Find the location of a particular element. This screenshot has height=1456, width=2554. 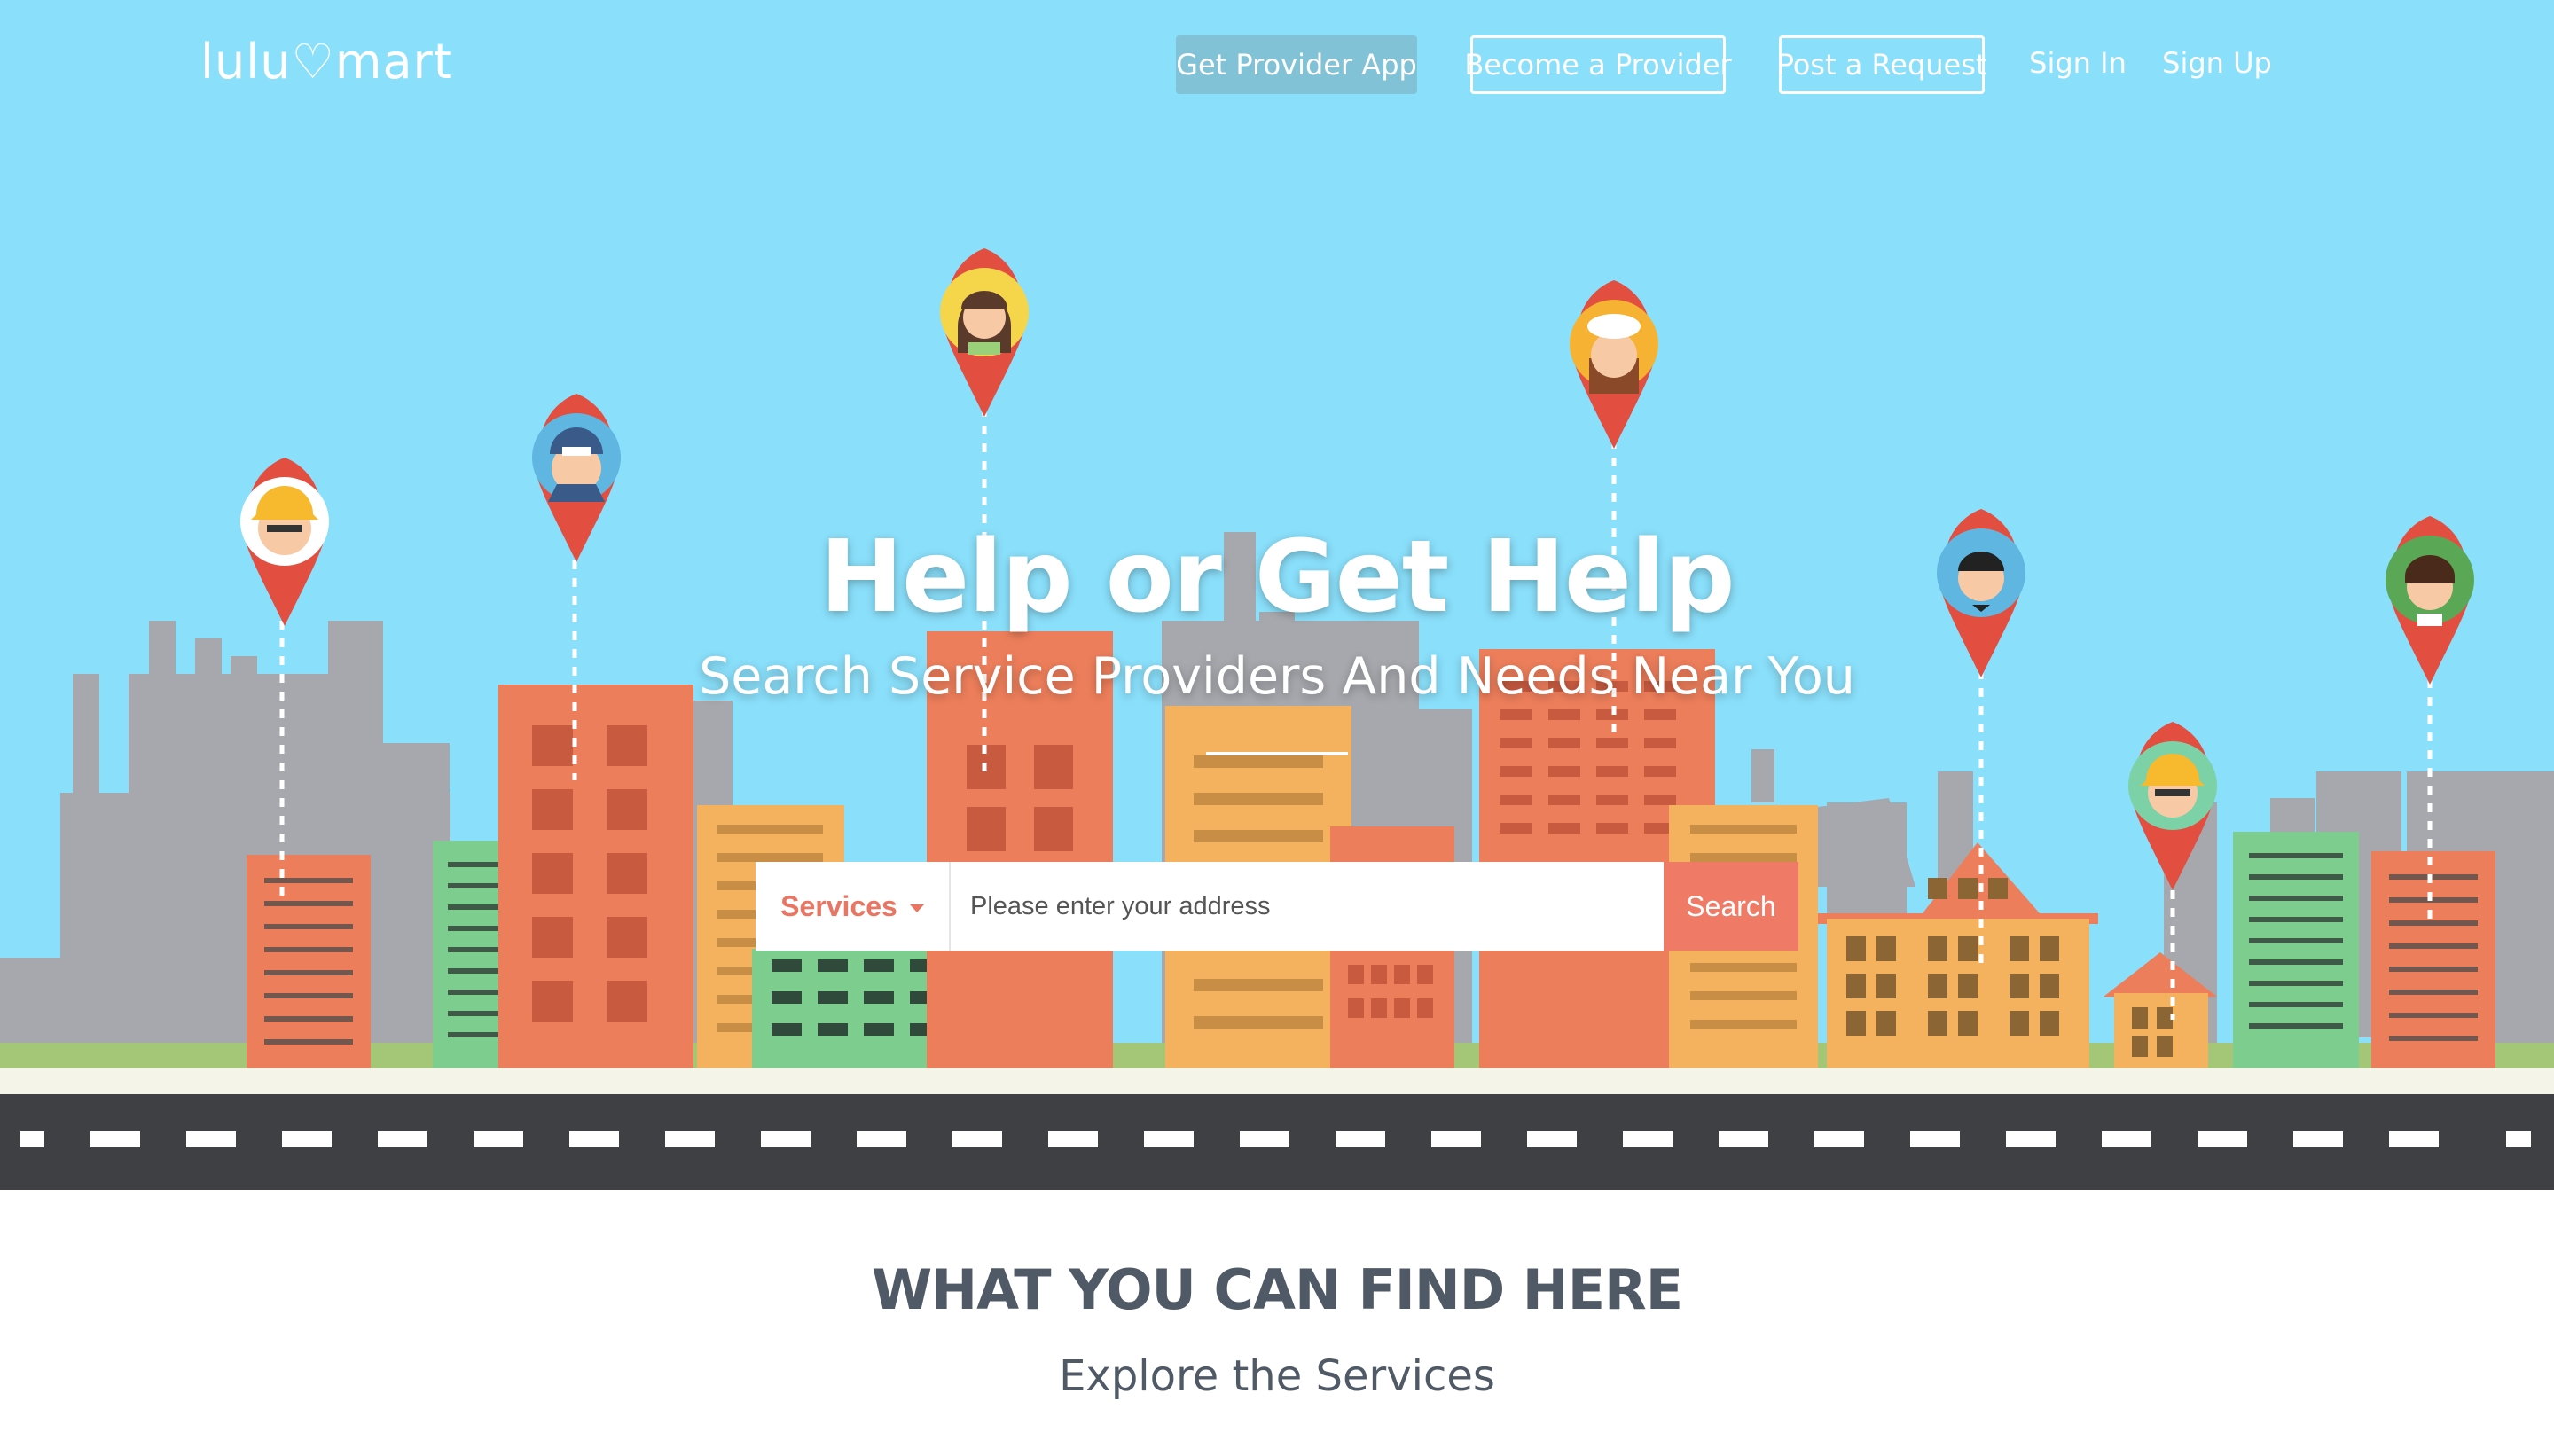

become-provider-button: Become a Provider is located at coordinates (1598, 64).